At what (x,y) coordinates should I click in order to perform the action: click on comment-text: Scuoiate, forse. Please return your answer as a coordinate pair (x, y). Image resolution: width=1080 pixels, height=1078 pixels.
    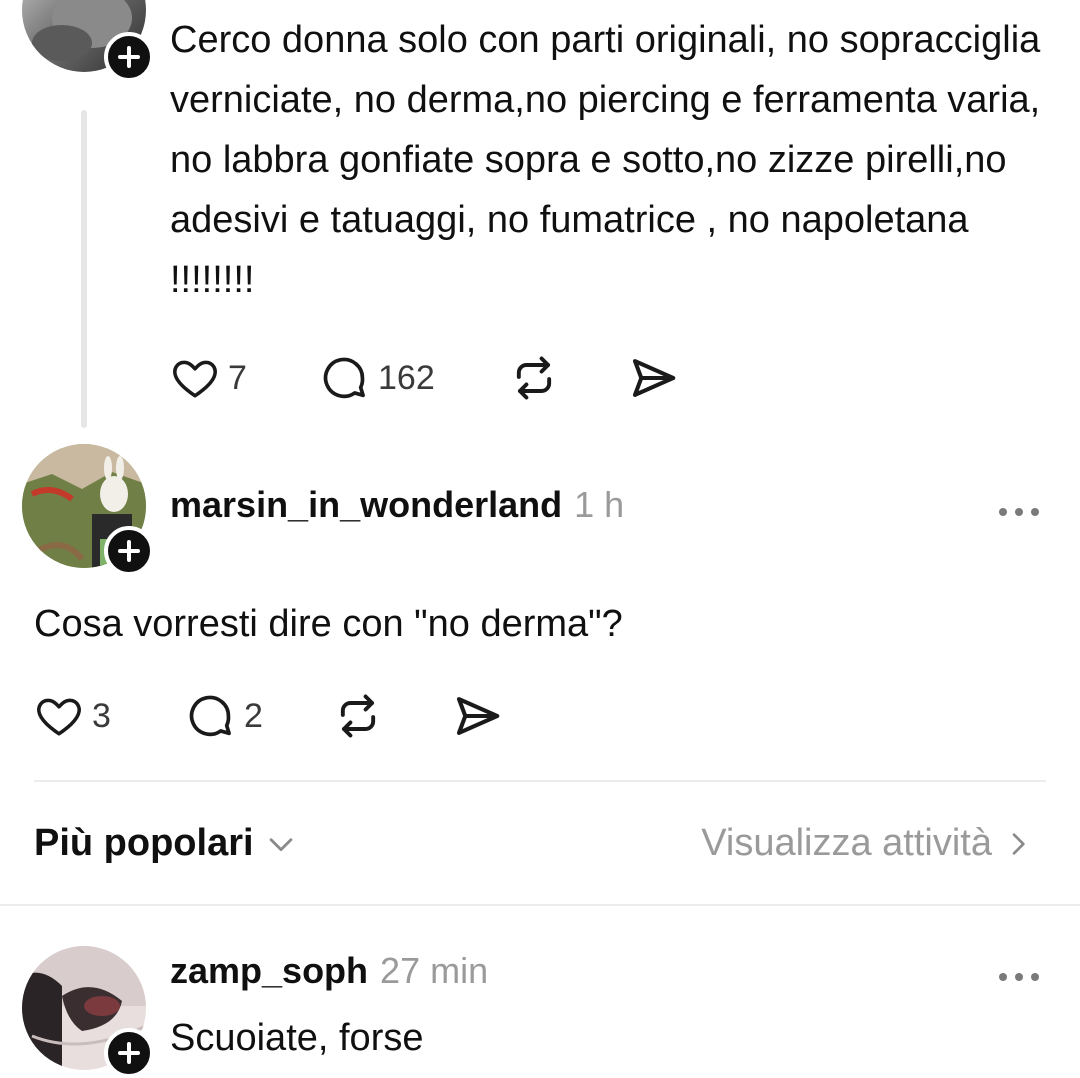
    Looking at the image, I should click on (297, 1038).